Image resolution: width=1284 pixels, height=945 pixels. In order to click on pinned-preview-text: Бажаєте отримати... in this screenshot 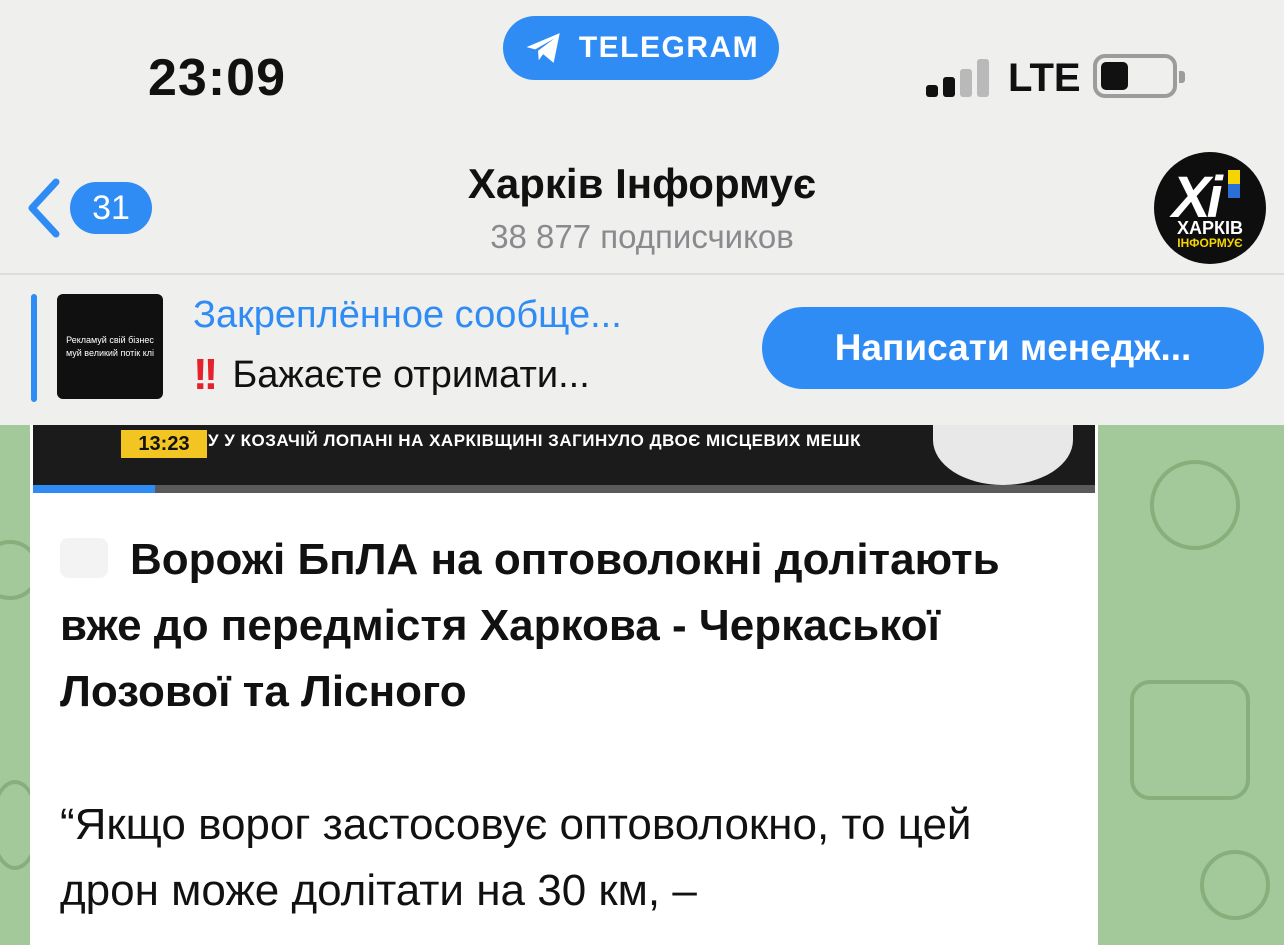, I will do `click(411, 374)`.